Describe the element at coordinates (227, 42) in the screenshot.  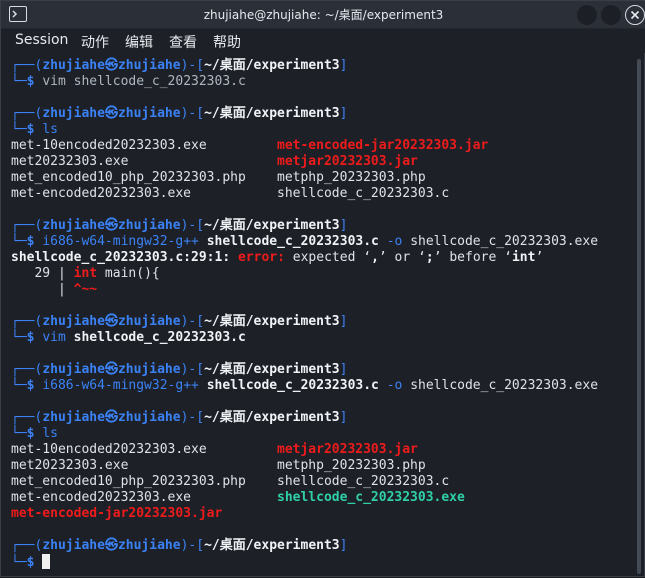
I see `menu-help: 帮助` at that location.